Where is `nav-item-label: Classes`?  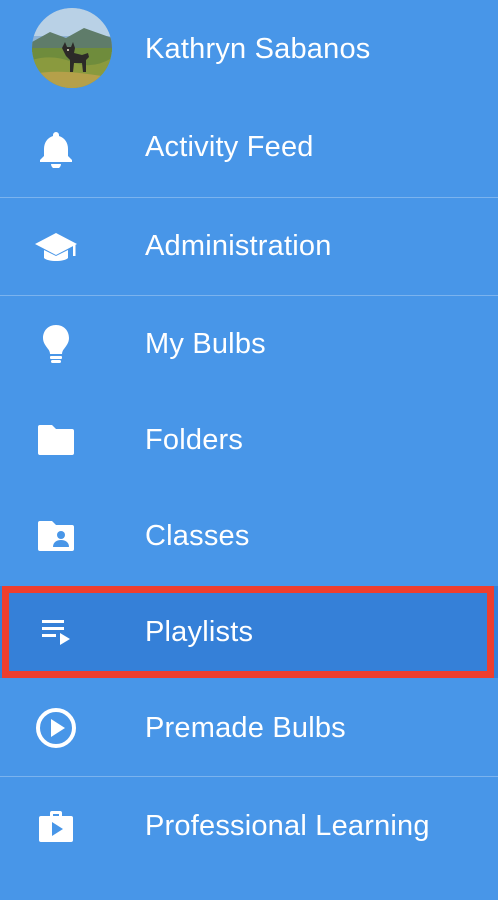 nav-item-label: Classes is located at coordinates (197, 535).